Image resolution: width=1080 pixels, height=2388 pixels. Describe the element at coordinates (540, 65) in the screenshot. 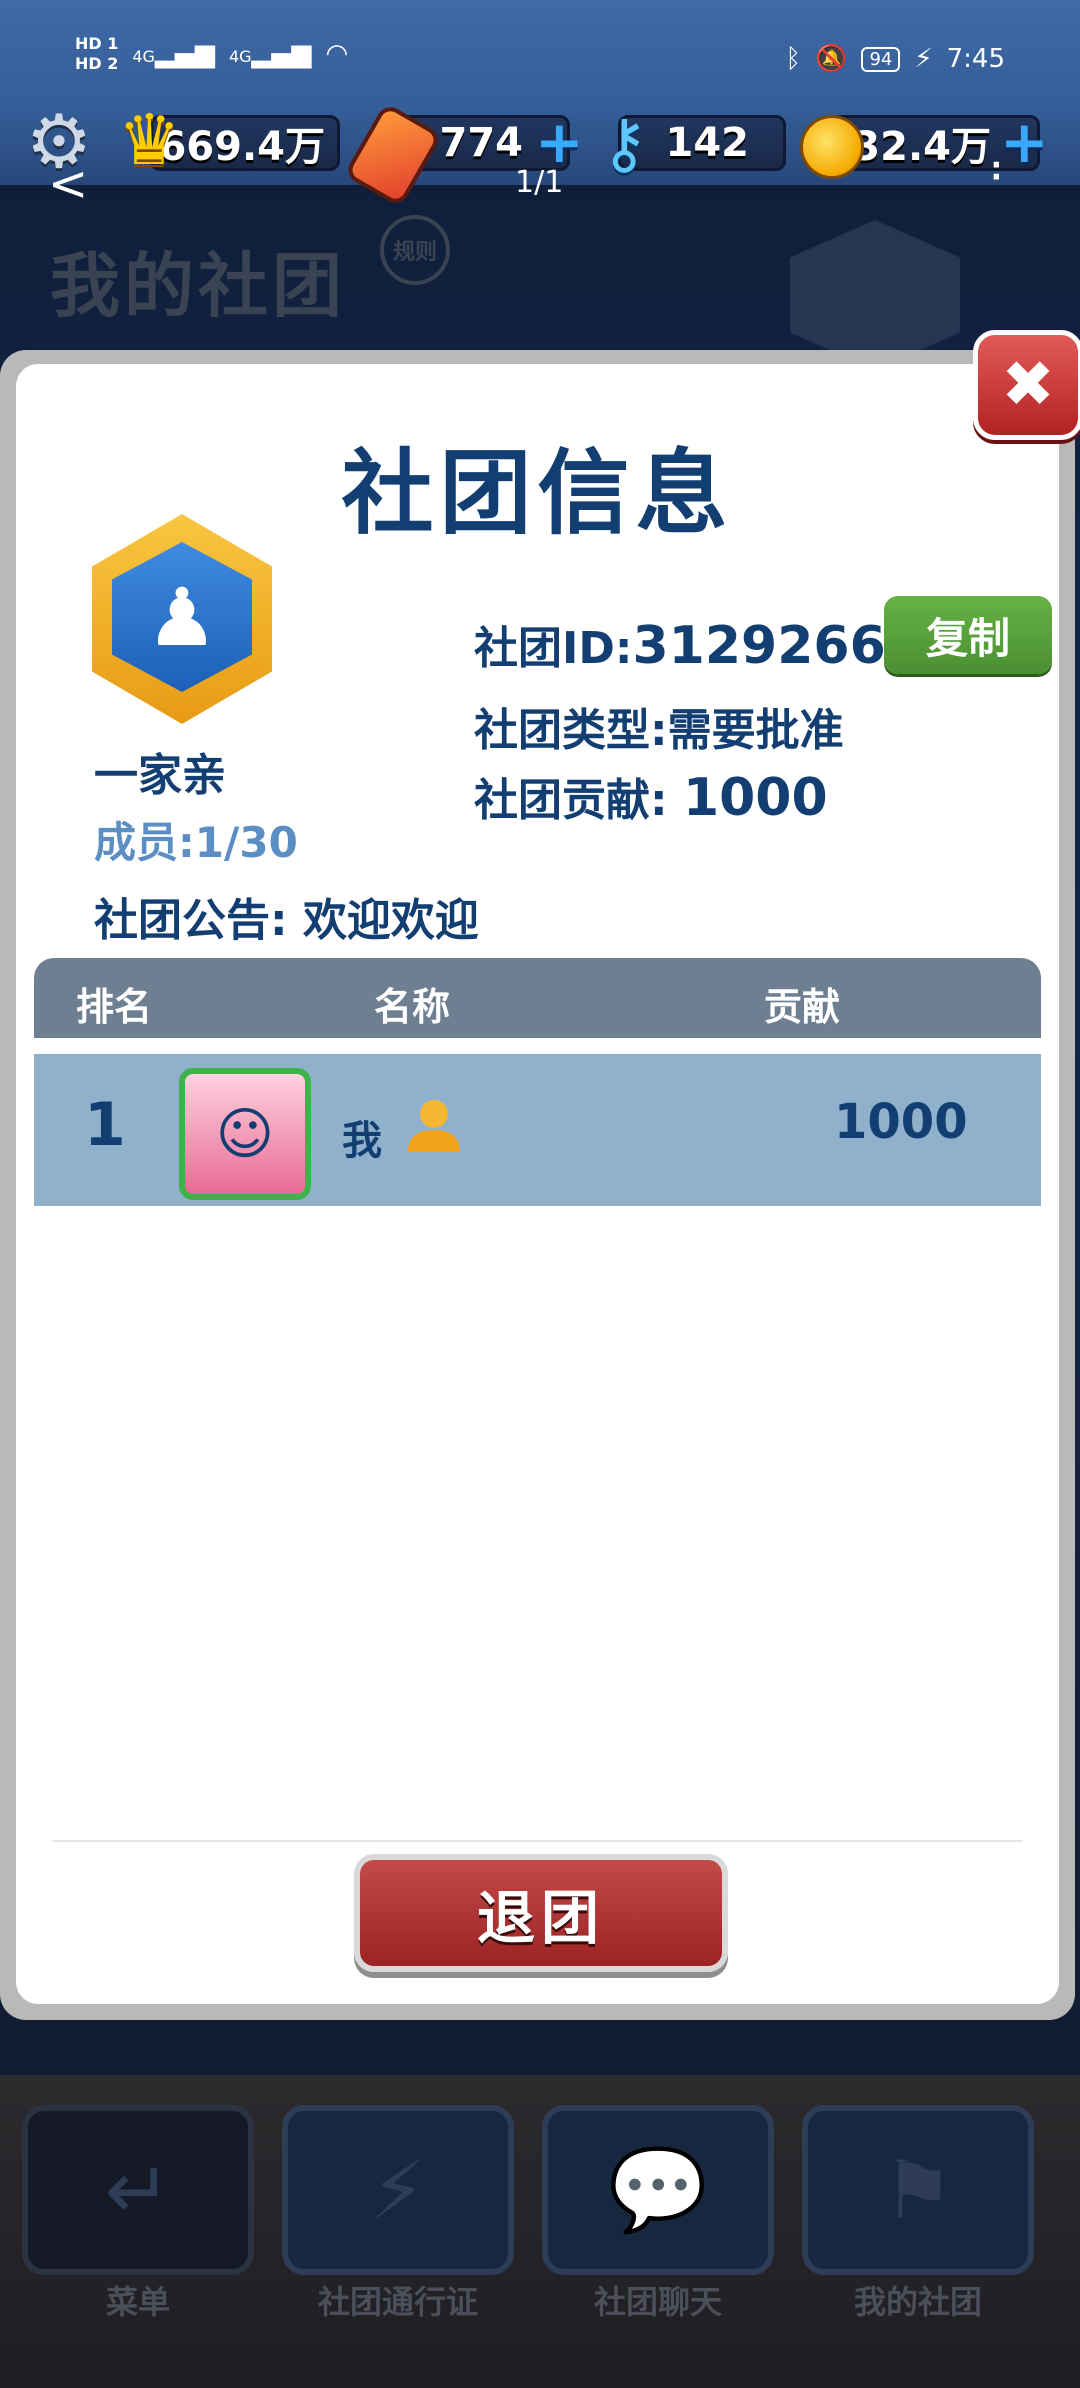

I see `status-bar: HD 1 HD 2 4G▂▄▆ 4G▂▄▆ ◠ ᛒ 🔕 94 ⚡ 7:45` at that location.